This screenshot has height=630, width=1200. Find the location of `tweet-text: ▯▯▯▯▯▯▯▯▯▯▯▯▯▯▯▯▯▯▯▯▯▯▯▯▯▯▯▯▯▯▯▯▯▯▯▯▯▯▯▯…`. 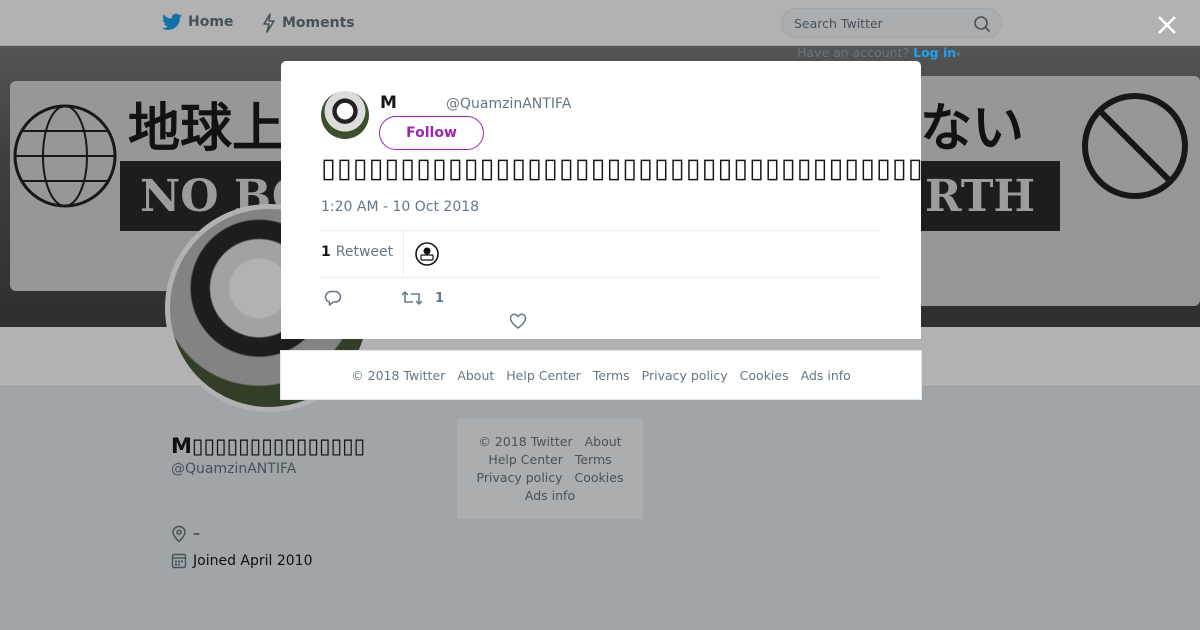

tweet-text: ▯▯▯▯▯▯▯▯▯▯▯▯▯▯▯▯▯▯▯▯▯▯▯▯▯▯▯▯▯▯▯▯▯▯▯▯▯▯▯▯… is located at coordinates (621, 168).